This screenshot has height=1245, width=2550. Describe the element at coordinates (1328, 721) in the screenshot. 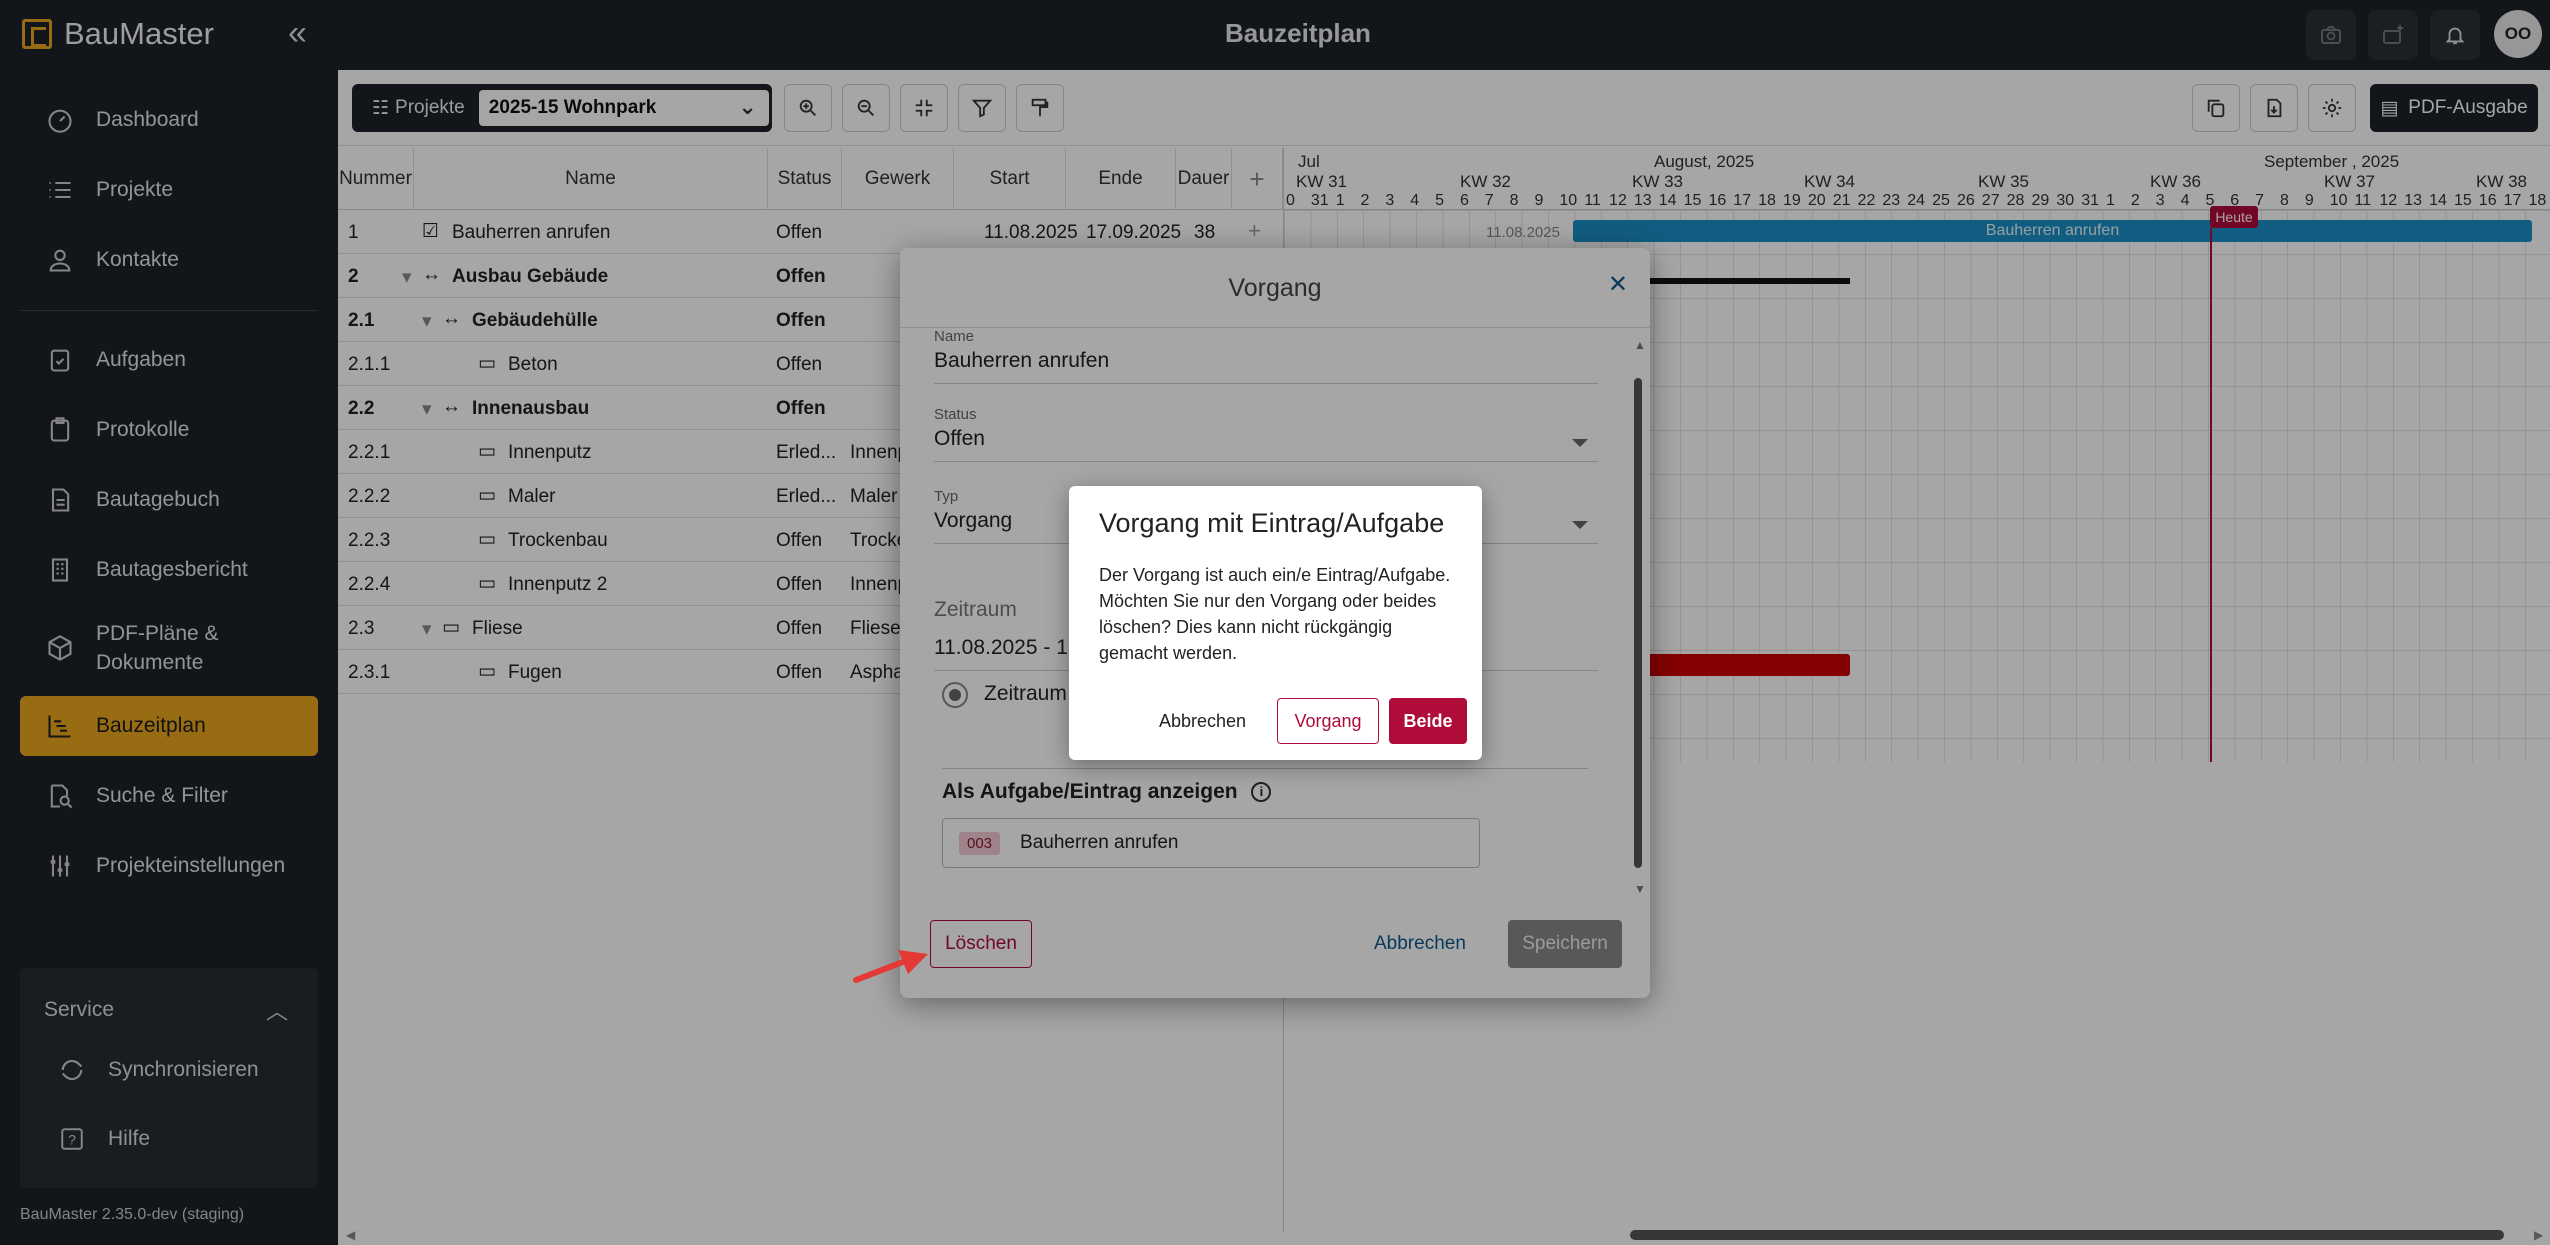

I see `delete-vorgang-button: Vorgang` at that location.